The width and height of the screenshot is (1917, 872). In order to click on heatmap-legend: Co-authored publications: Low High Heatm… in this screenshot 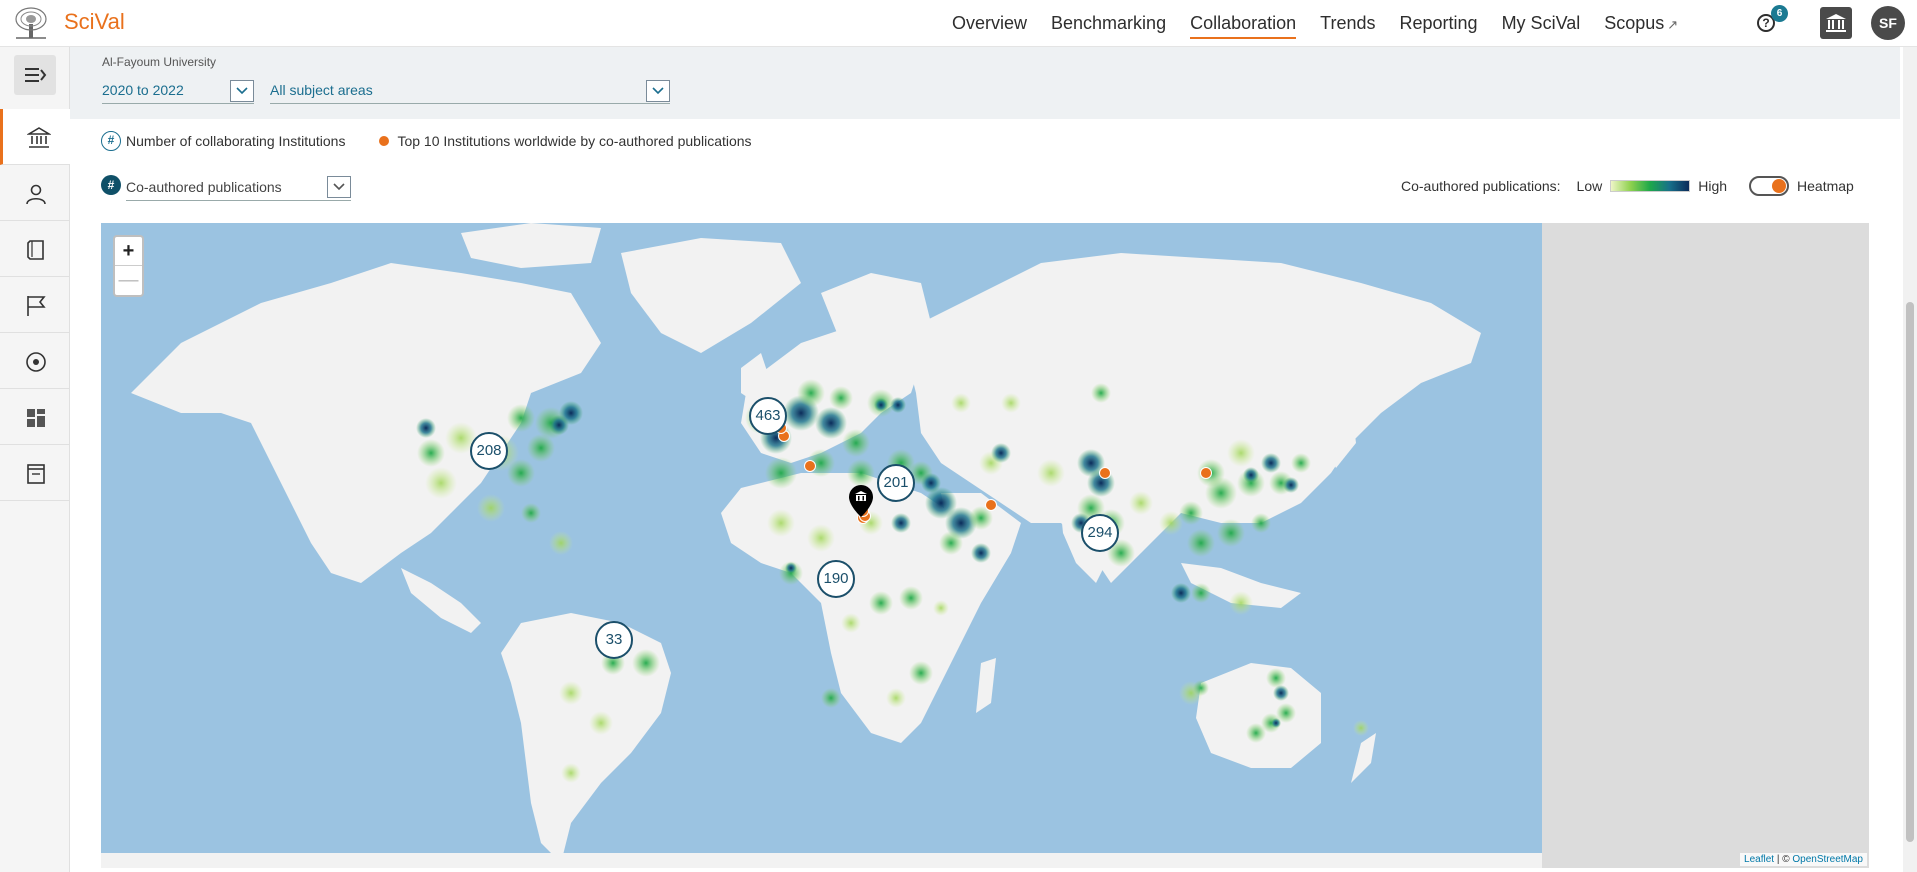, I will do `click(1627, 186)`.